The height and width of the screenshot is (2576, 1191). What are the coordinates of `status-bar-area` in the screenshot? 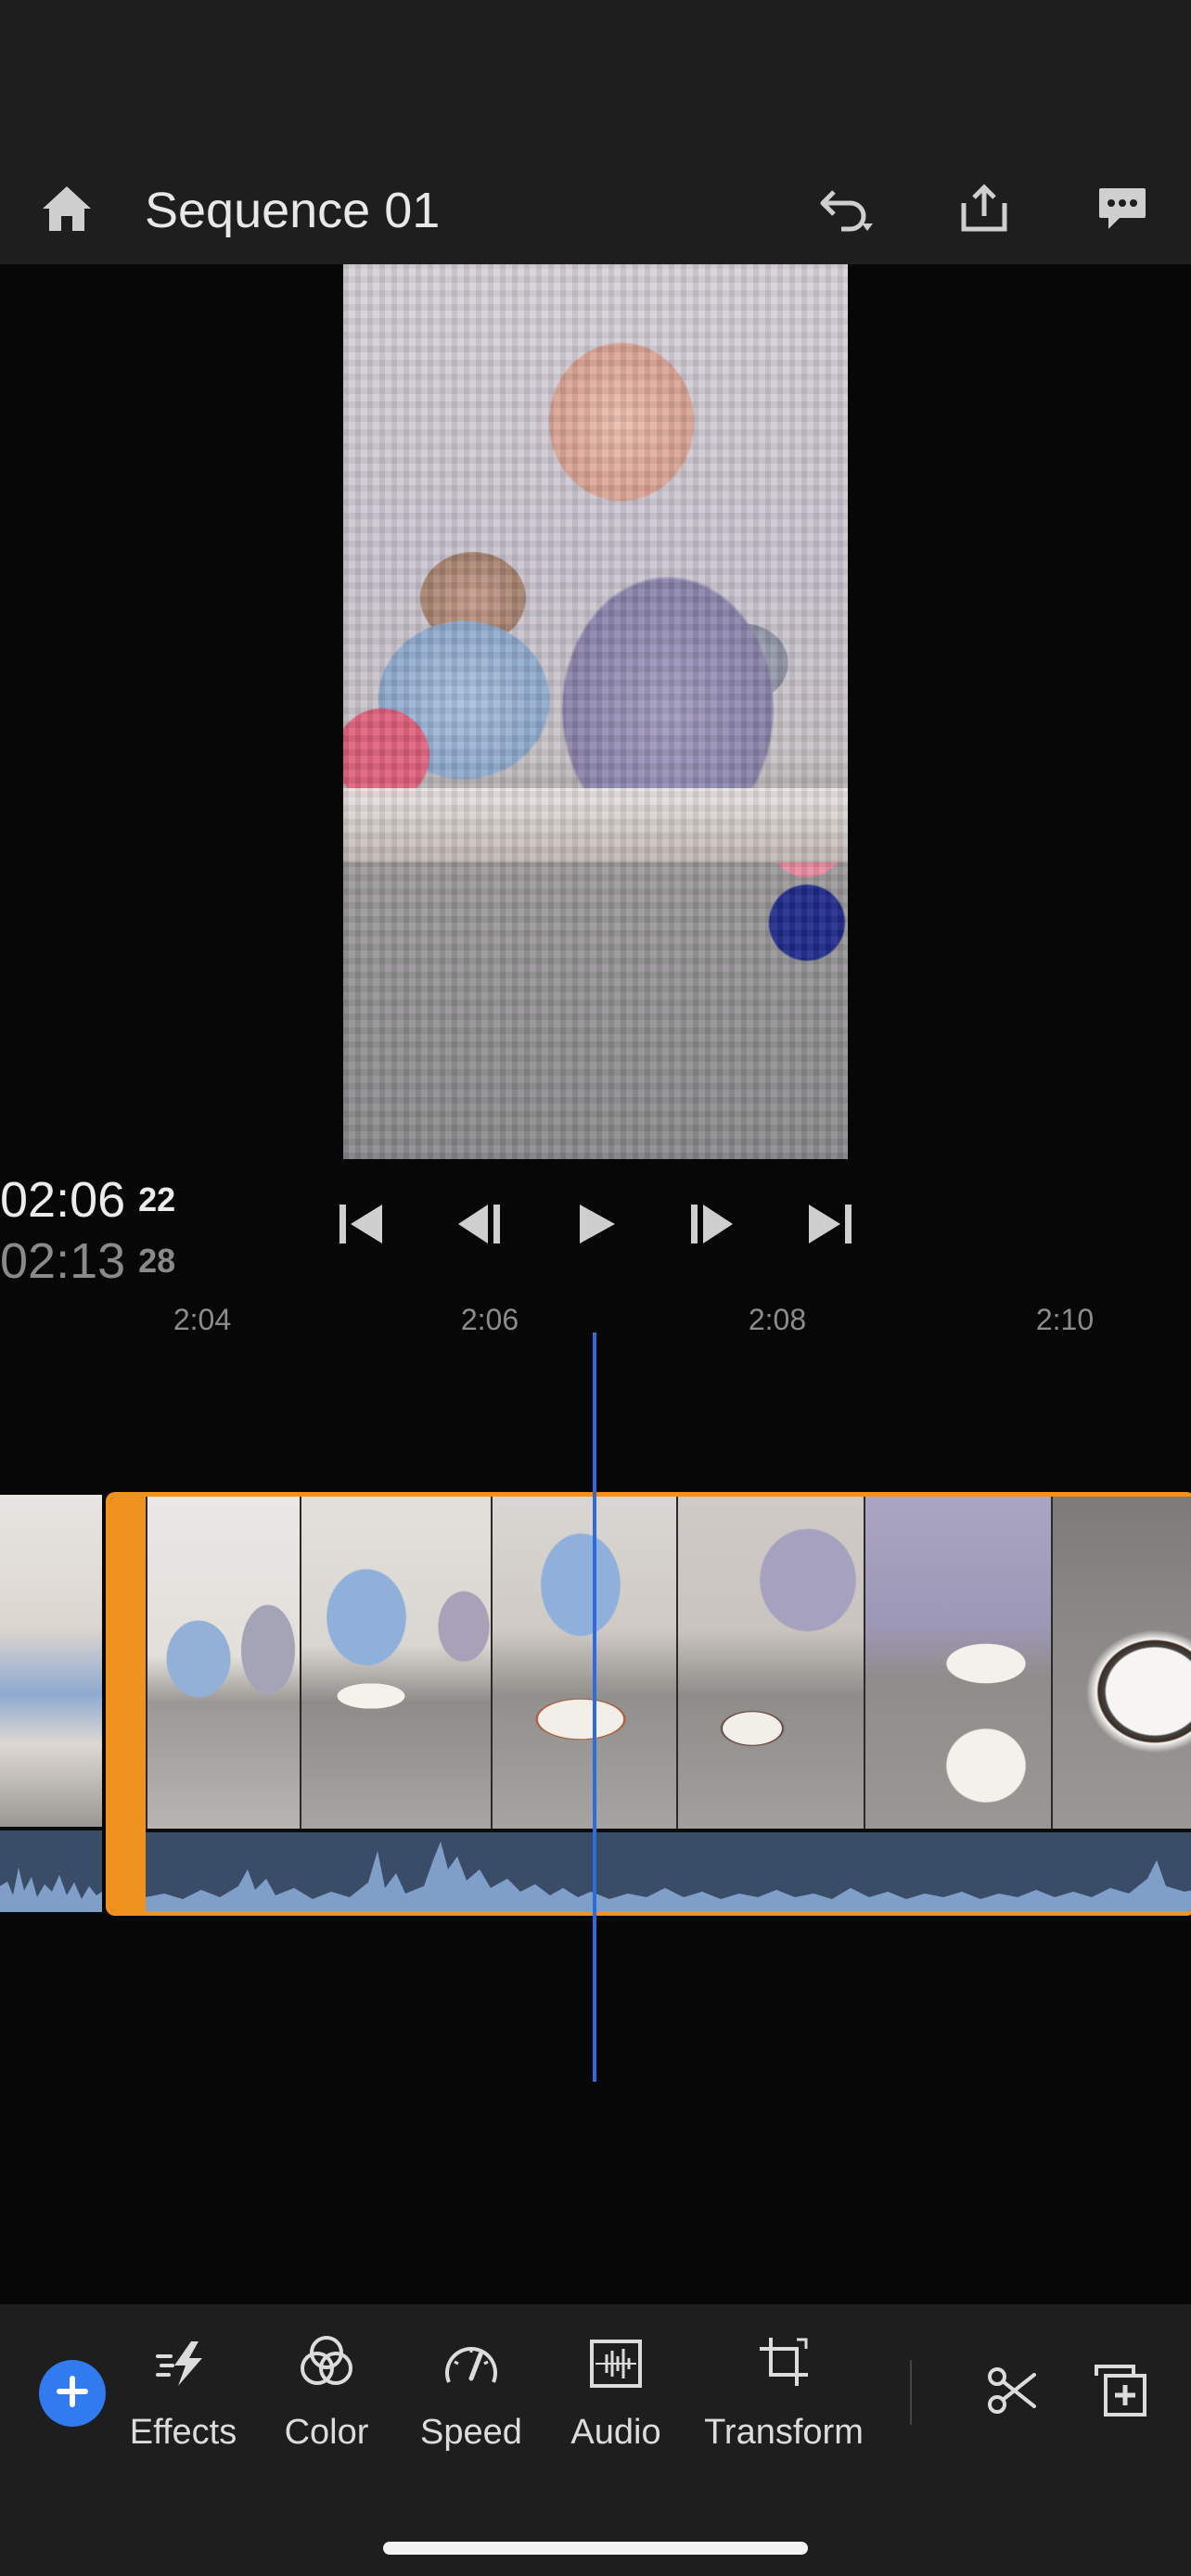 It's located at (595, 79).